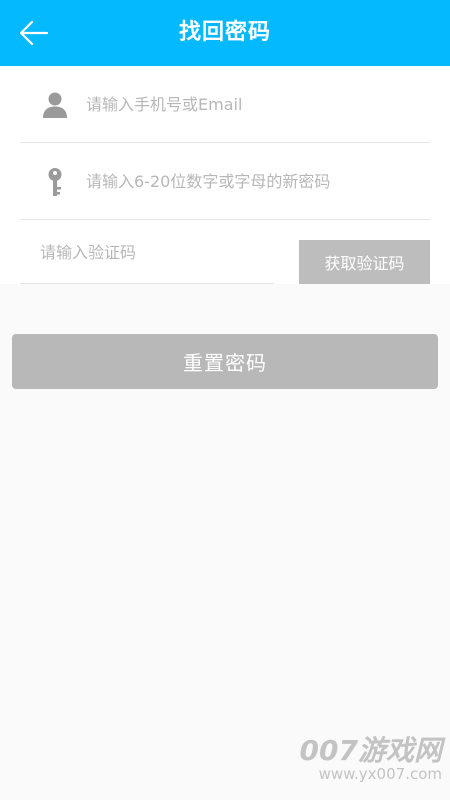  I want to click on new-password-row, so click(225, 181).